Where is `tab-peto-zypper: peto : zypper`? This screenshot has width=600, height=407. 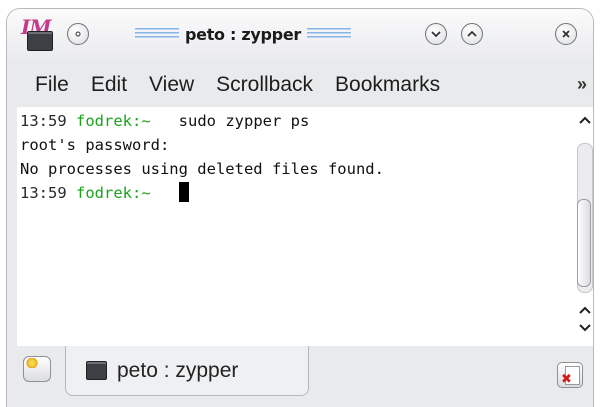
tab-peto-zypper: peto : zypper is located at coordinates (187, 371).